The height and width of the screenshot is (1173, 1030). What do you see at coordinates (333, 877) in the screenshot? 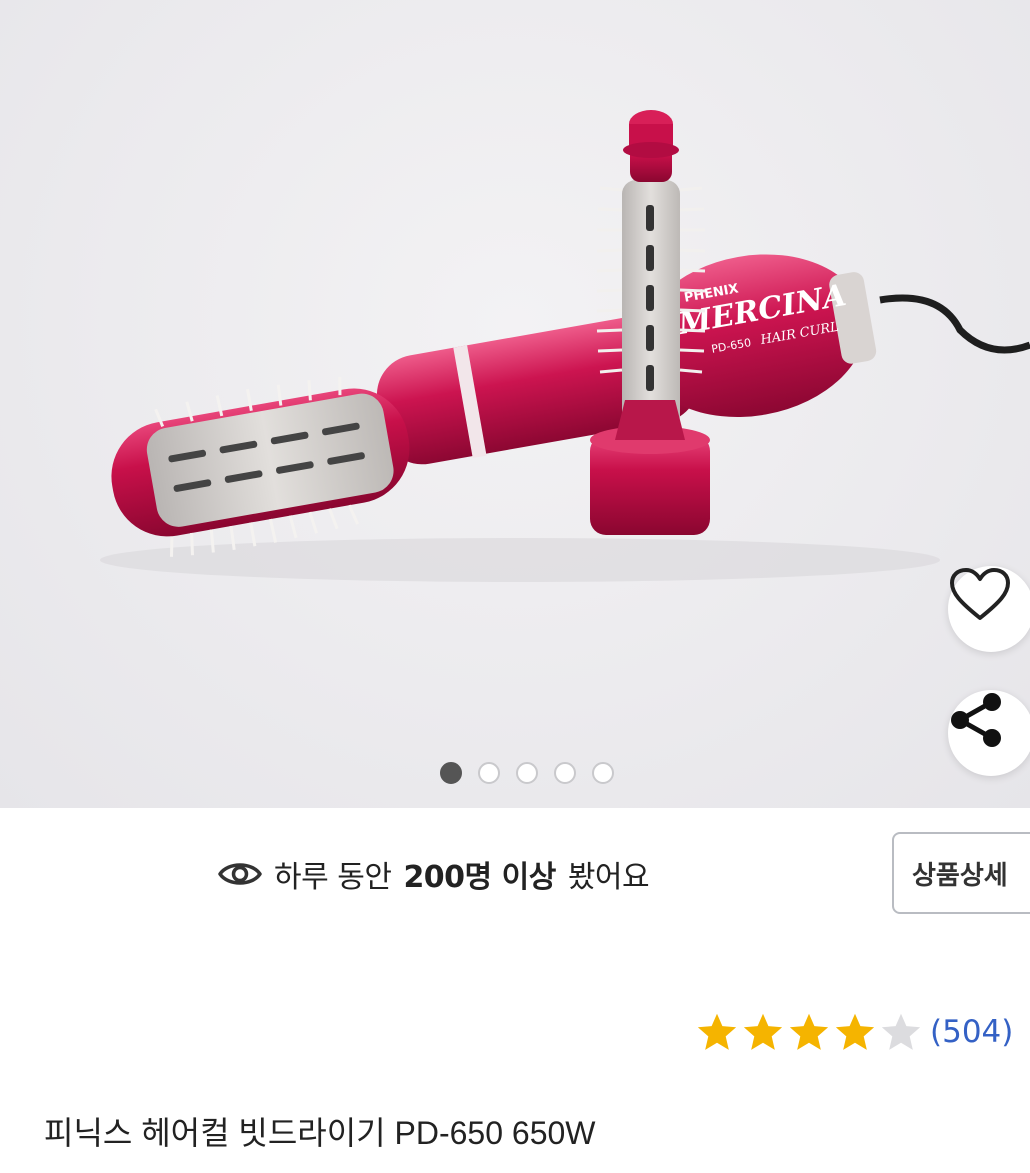
I see `viewers-prefix: 하루 동안` at bounding box center [333, 877].